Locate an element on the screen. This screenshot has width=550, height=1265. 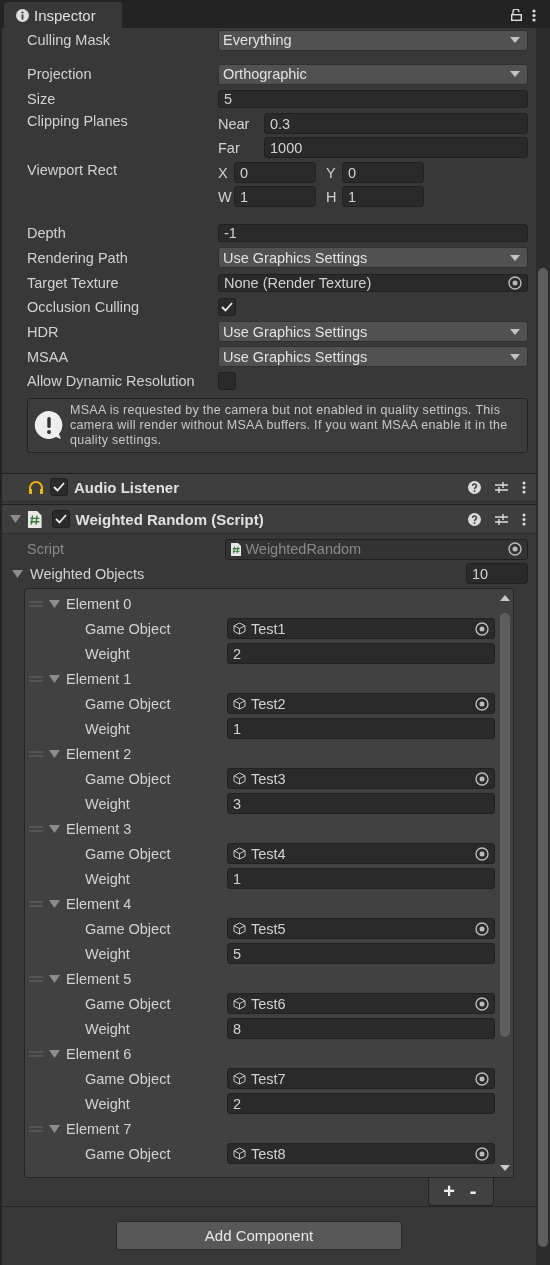
object-field: None (Render Texture) is located at coordinates (373, 282).